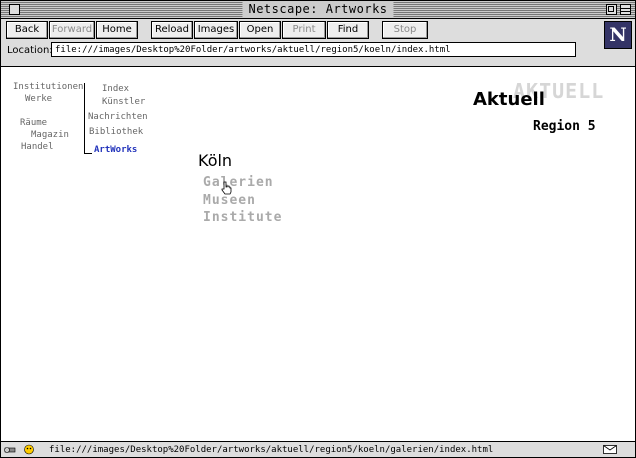 This screenshot has width=636, height=458. I want to click on window-title: Netscape: Artworks, so click(318, 9).